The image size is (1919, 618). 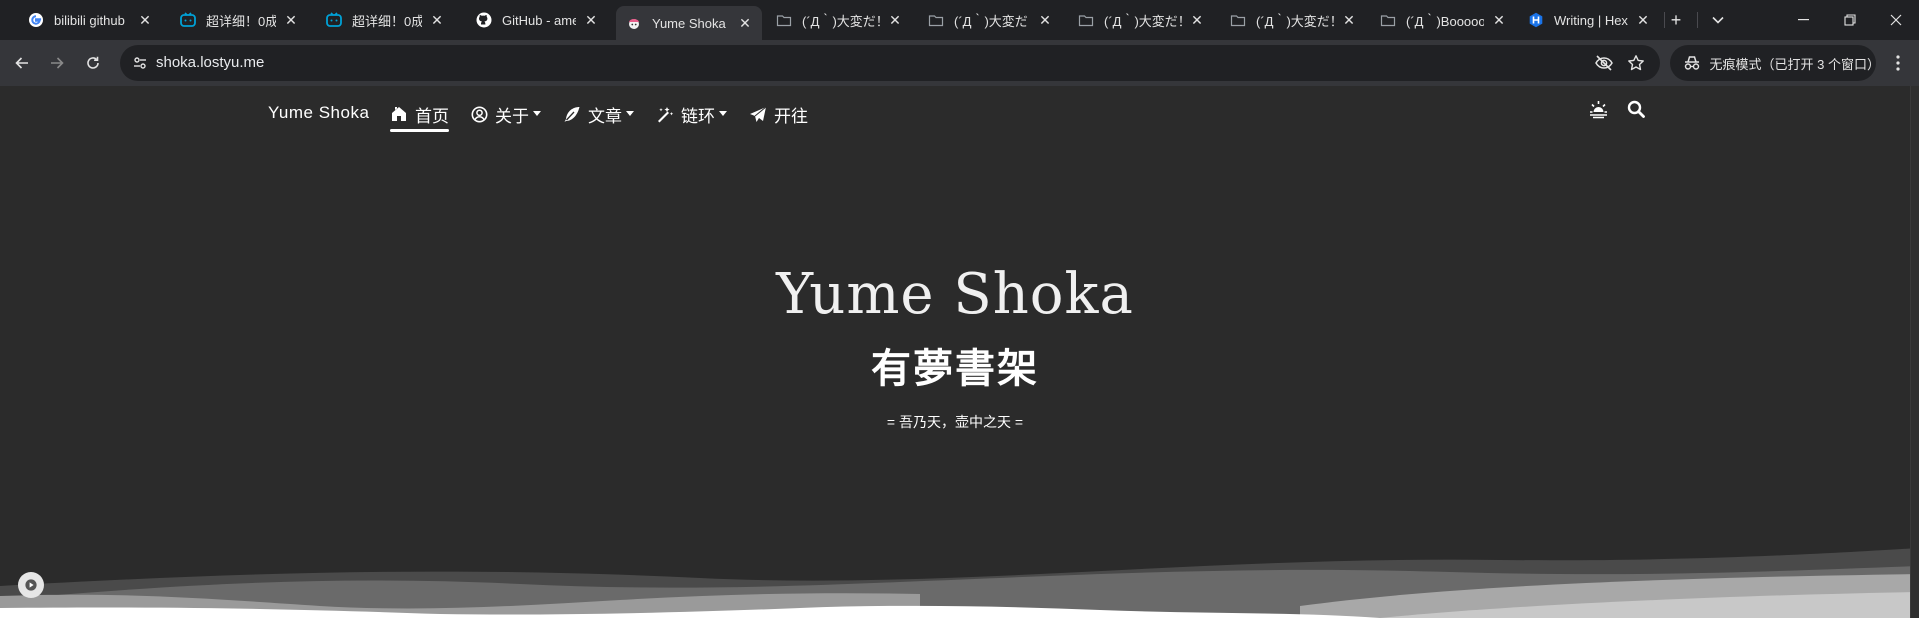 I want to click on tab-search-button, so click(x=1718, y=20).